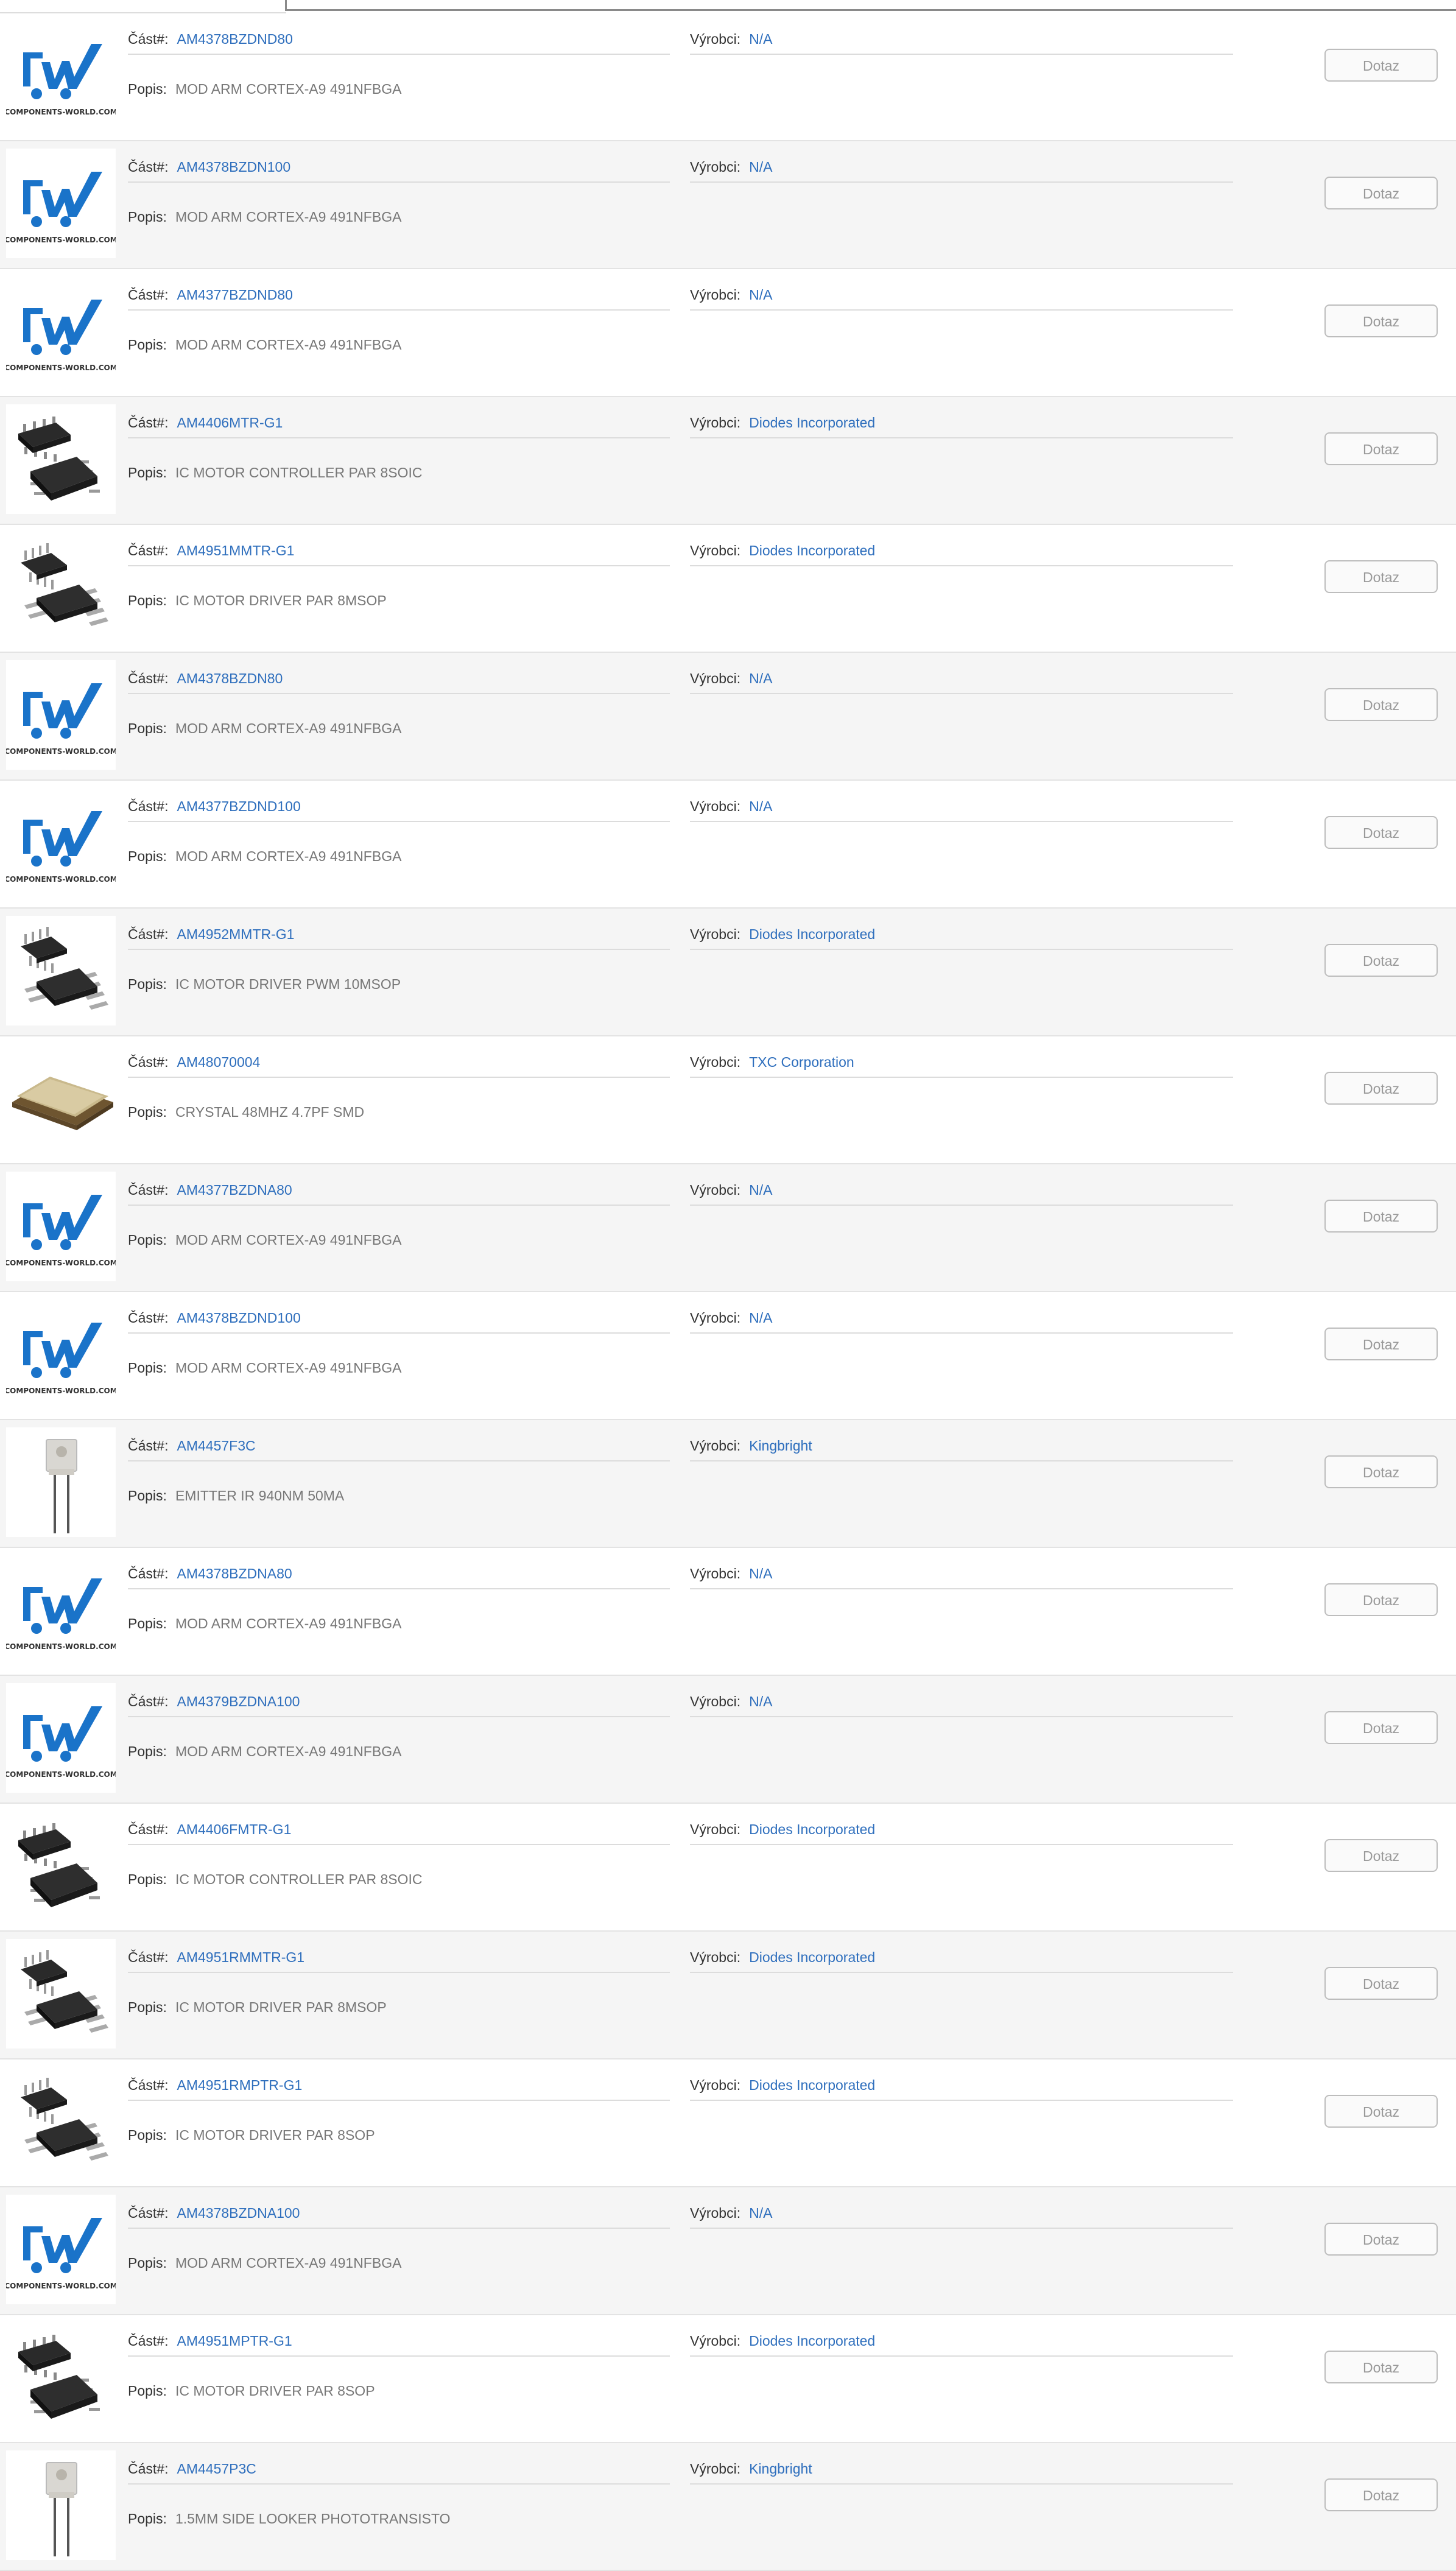 The image size is (1456, 2571). Describe the element at coordinates (239, 2085) in the screenshot. I see `part-number-link: AM4951RMPTR-G1` at that location.